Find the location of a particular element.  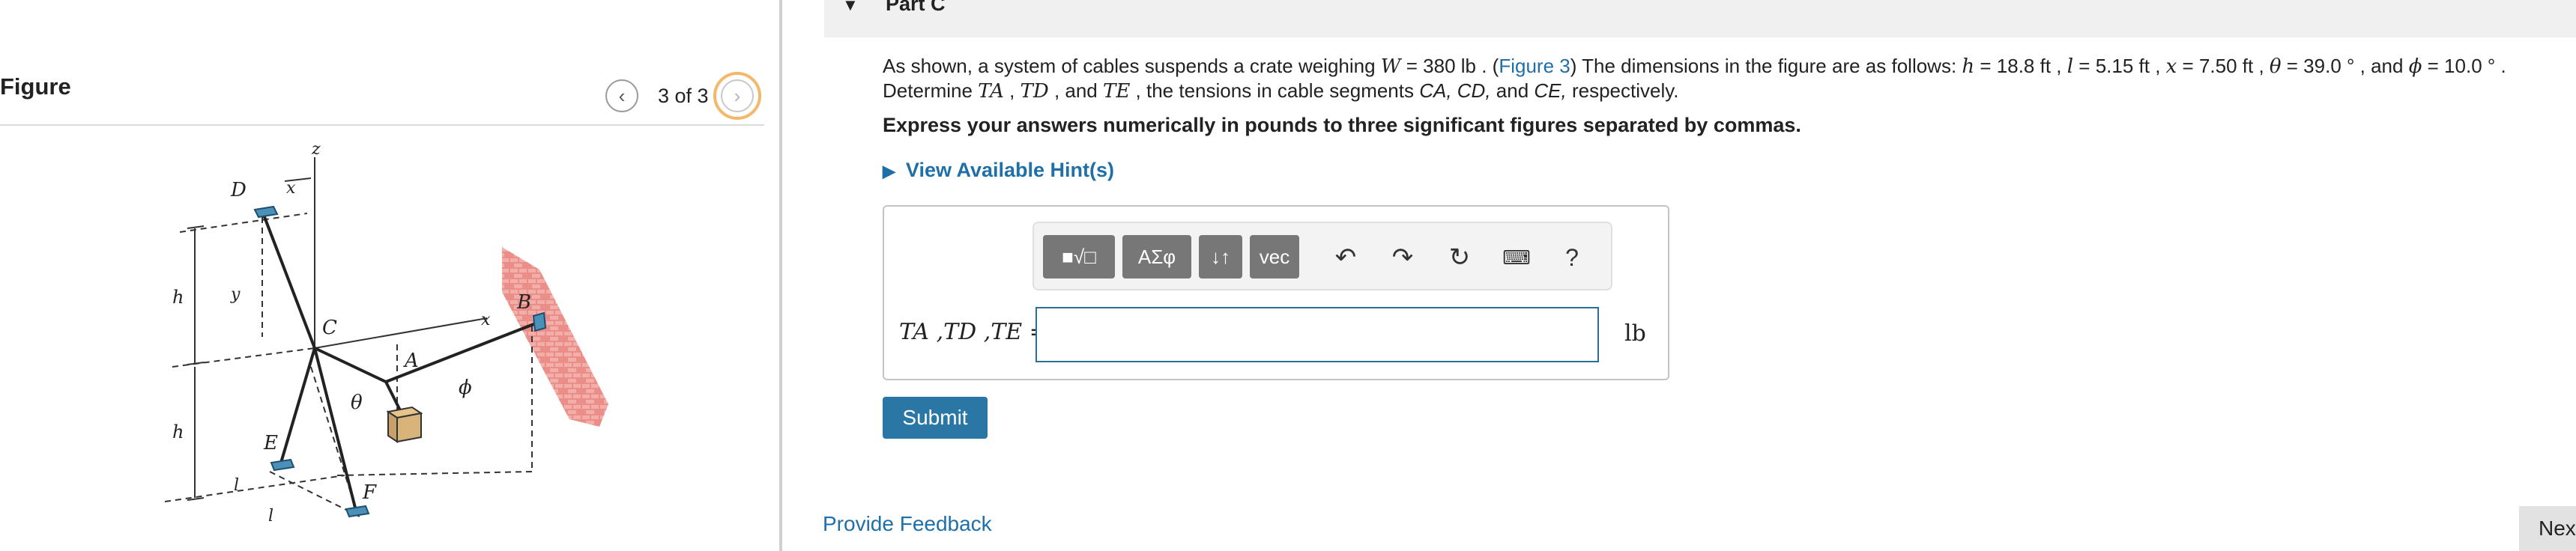

submit-button: Submit is located at coordinates (935, 418).